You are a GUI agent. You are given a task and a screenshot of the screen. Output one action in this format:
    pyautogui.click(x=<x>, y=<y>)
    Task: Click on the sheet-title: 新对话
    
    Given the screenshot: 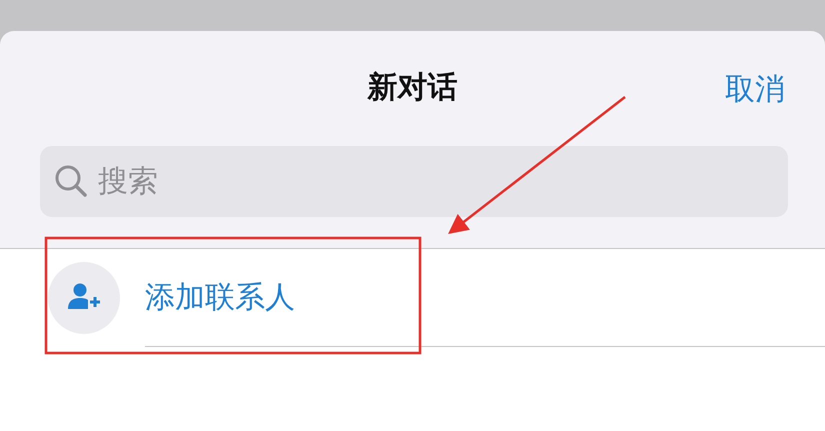 What is the action you would take?
    pyautogui.click(x=413, y=87)
    